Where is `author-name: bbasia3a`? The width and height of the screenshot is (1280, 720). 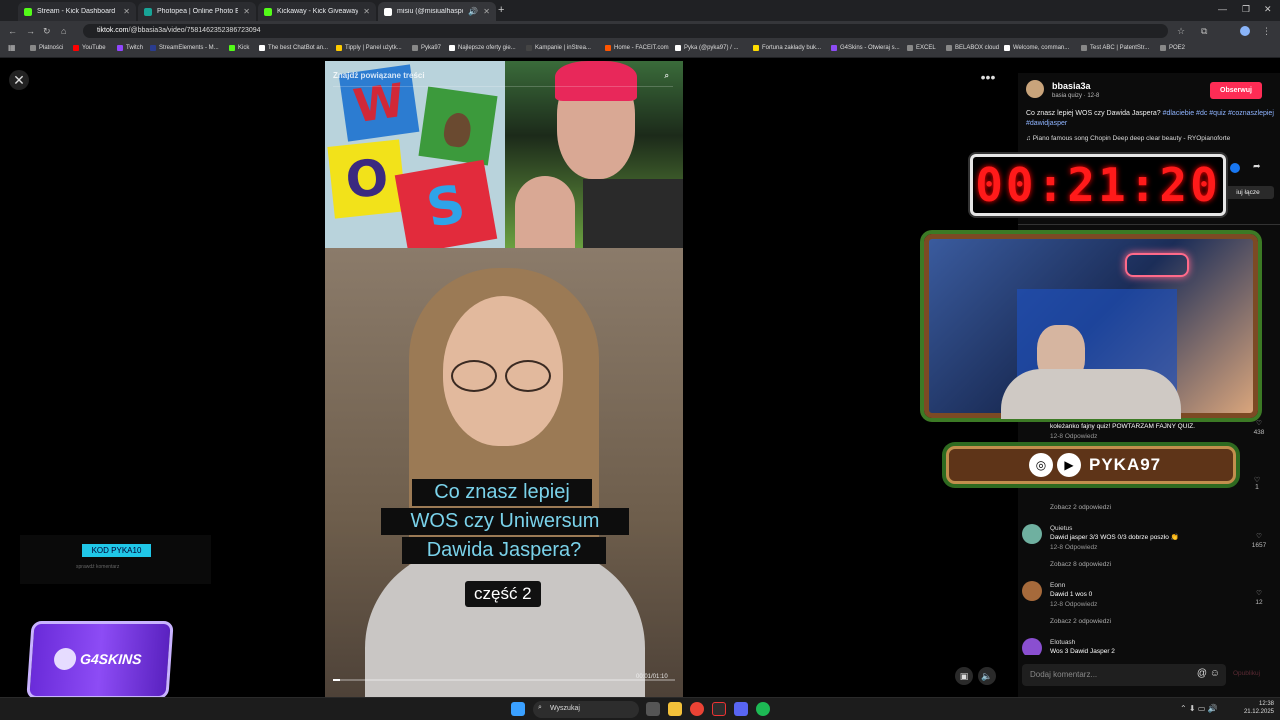
author-name: bbasia3a is located at coordinates (1071, 86).